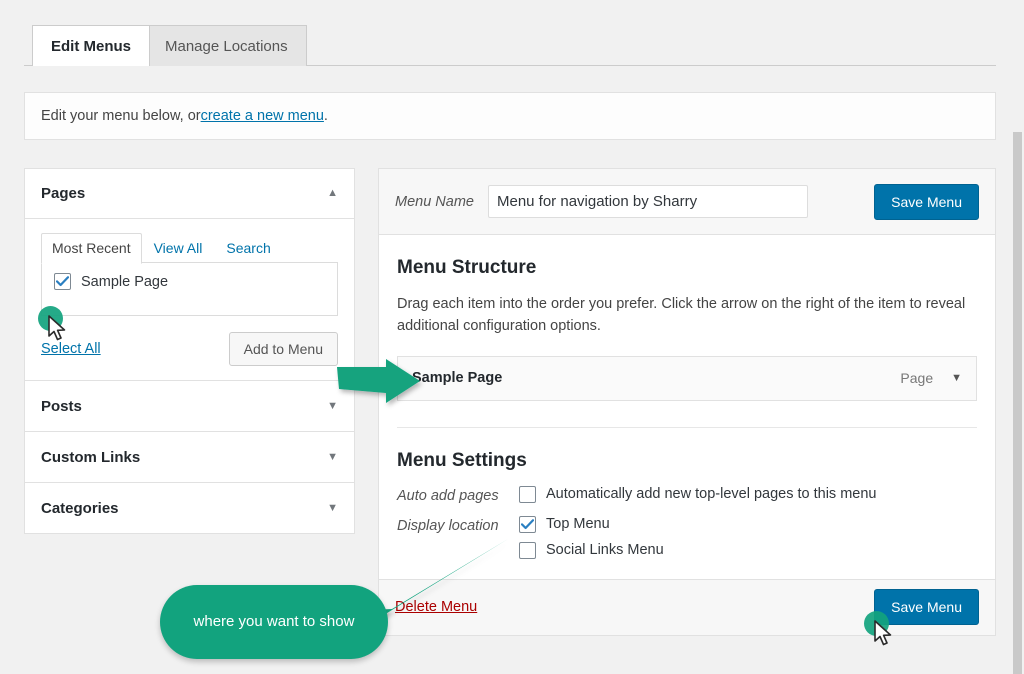 This screenshot has width=1024, height=674. What do you see at coordinates (283, 349) in the screenshot?
I see `add-to-menu-button: Add to Menu` at bounding box center [283, 349].